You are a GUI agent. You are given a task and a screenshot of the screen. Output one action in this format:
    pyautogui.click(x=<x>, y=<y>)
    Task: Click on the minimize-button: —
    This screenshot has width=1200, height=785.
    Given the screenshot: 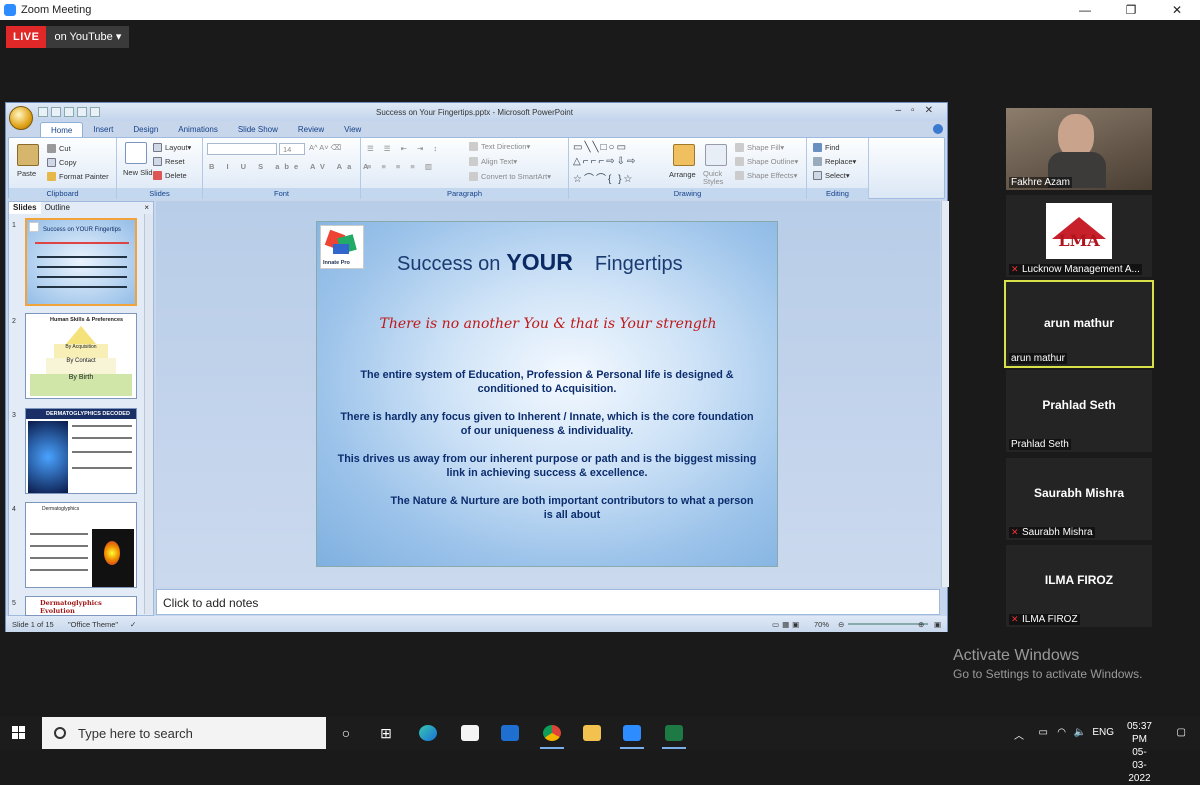 What is the action you would take?
    pyautogui.click(x=1085, y=10)
    